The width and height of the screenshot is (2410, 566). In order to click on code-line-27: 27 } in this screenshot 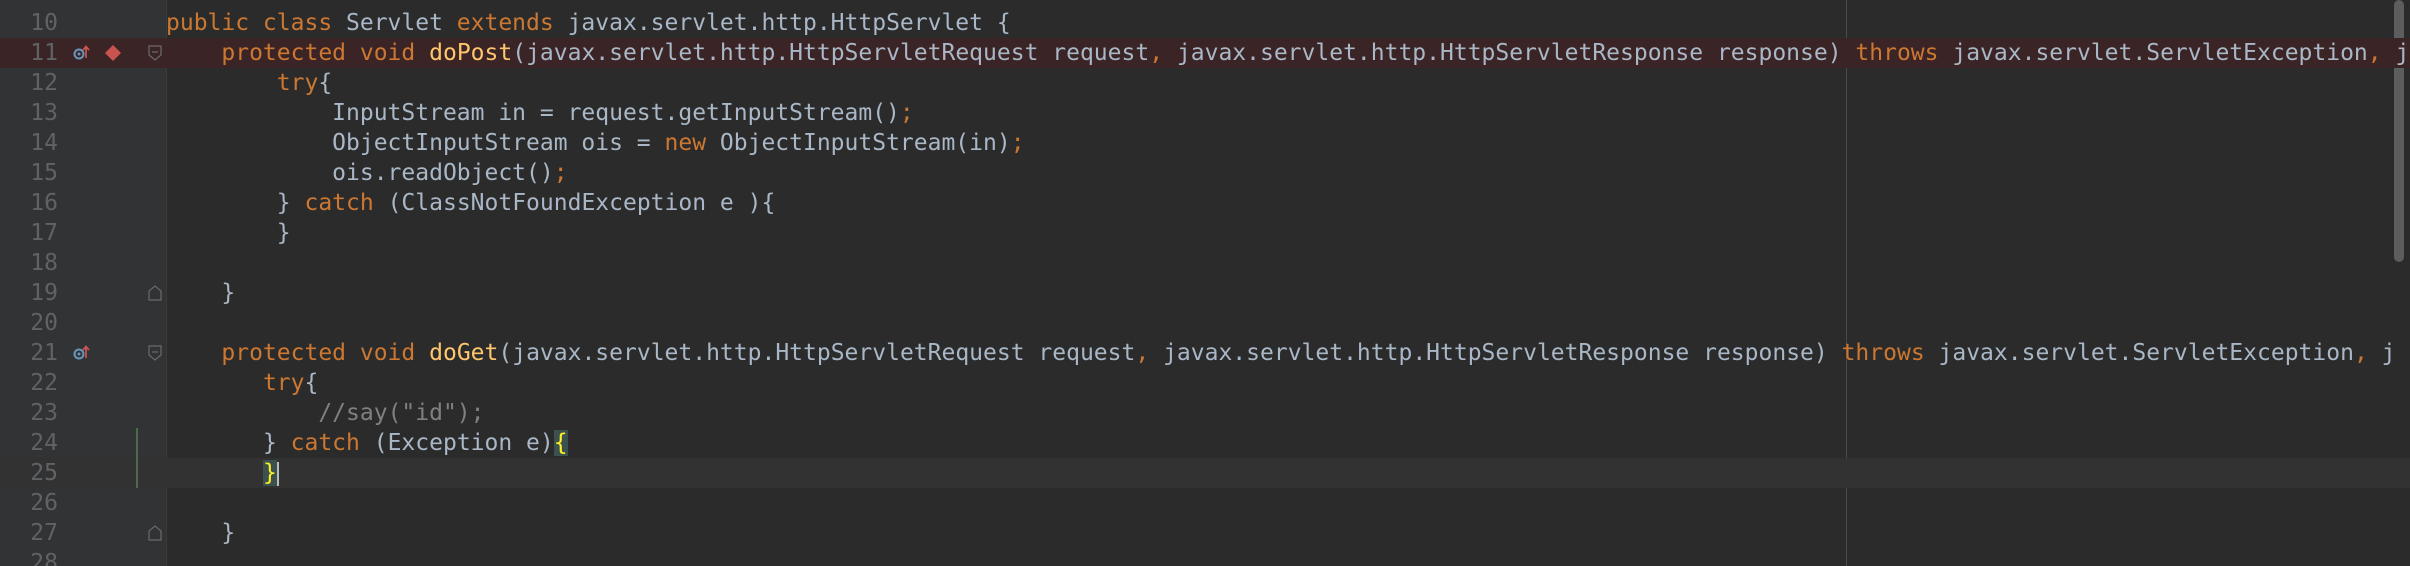, I will do `click(1205, 533)`.